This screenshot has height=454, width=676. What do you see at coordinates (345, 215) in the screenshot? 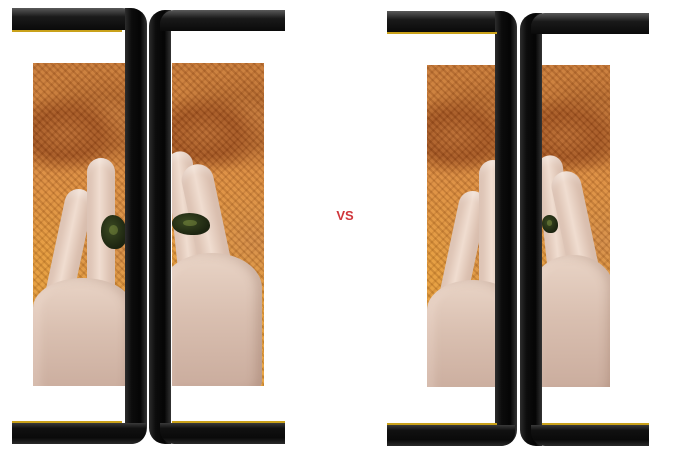
I see `vs-label: VS` at bounding box center [345, 215].